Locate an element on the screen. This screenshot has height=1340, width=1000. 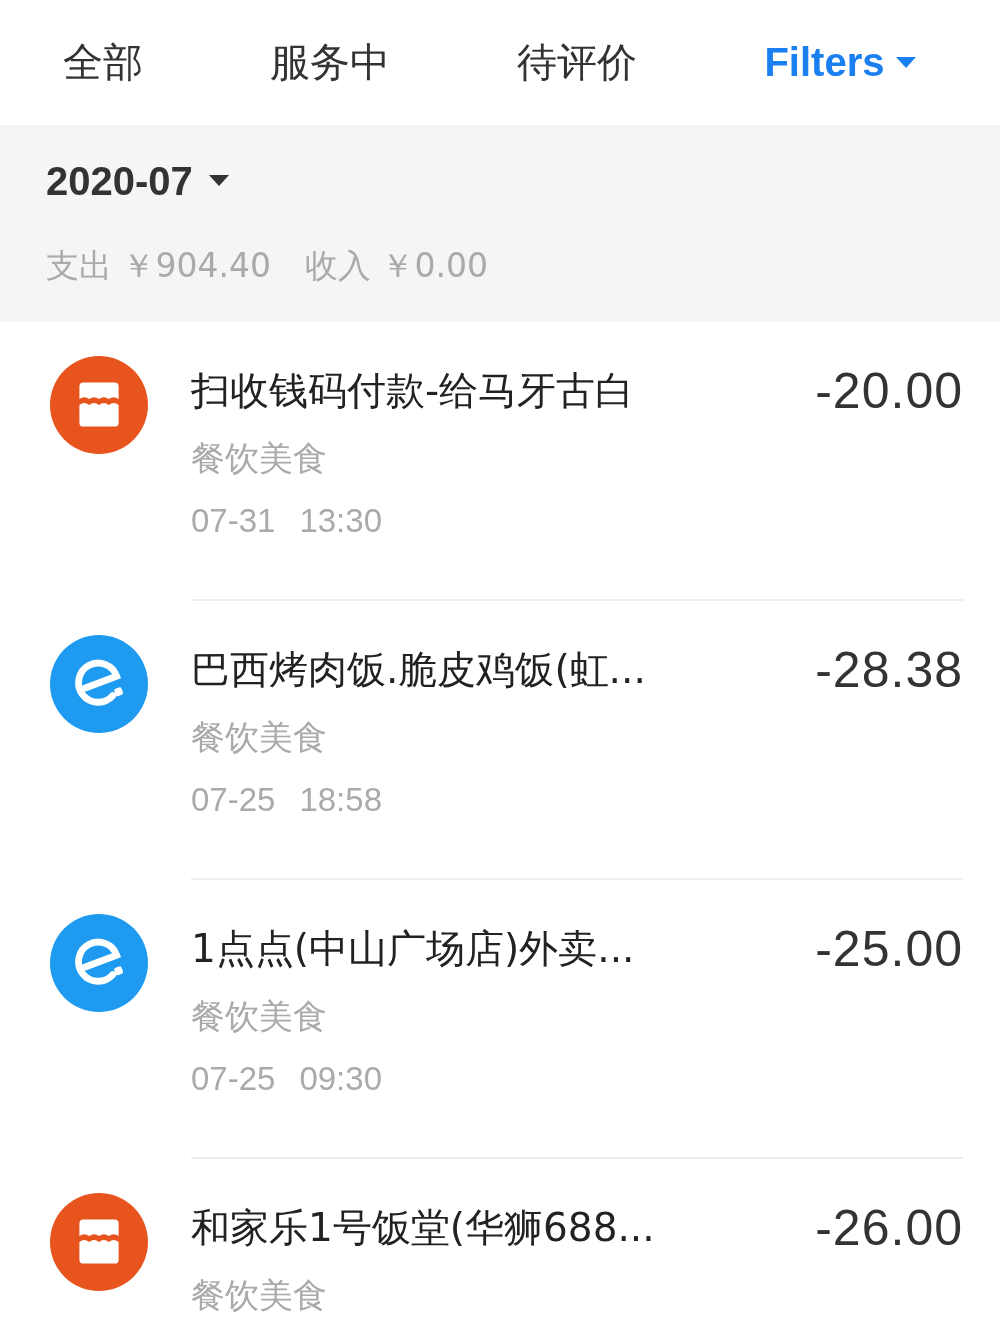
transaction-title: 扫收钱码付款-给马牙古白 is located at coordinates (413, 391).